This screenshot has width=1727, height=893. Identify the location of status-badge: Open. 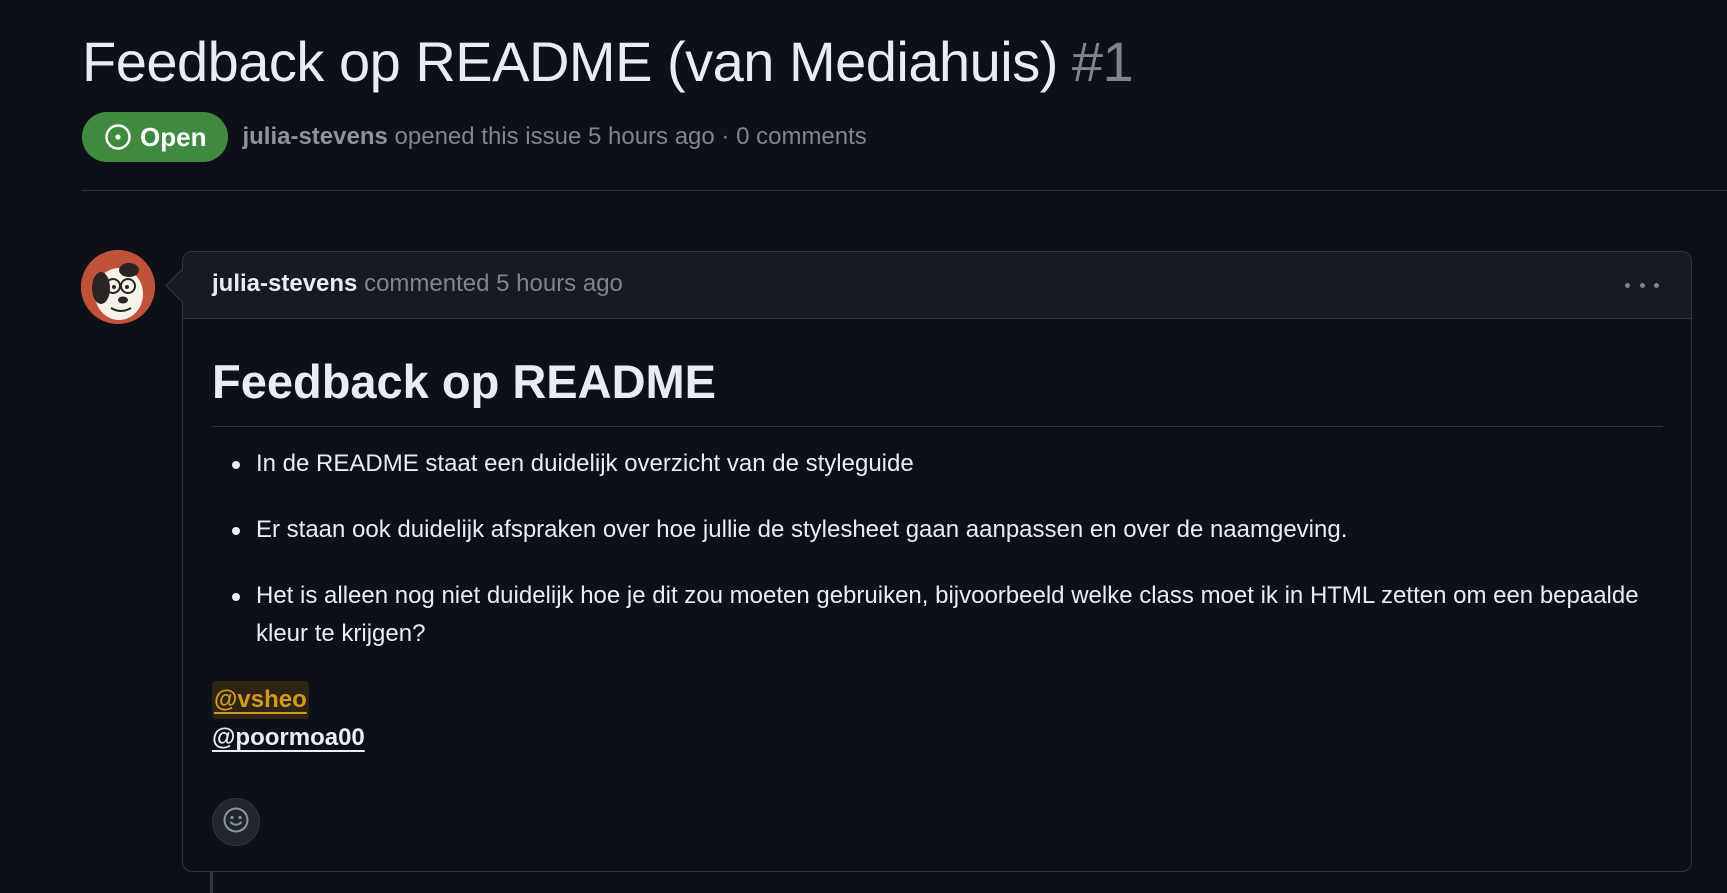
(155, 137).